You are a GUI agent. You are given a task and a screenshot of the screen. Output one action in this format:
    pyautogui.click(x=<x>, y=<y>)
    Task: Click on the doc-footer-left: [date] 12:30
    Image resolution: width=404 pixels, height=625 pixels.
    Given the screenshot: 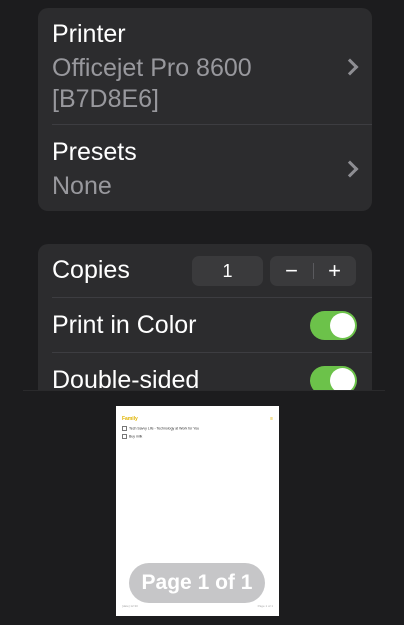 What is the action you would take?
    pyautogui.click(x=130, y=606)
    